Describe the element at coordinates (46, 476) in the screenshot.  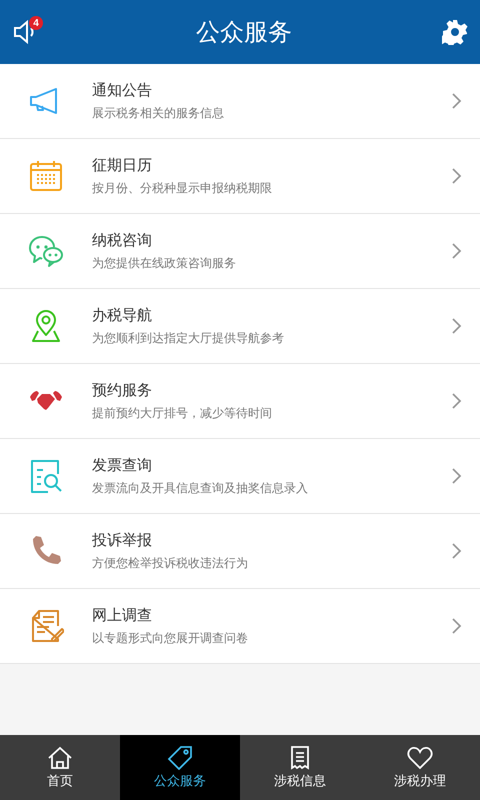
I see `document-search-icon` at that location.